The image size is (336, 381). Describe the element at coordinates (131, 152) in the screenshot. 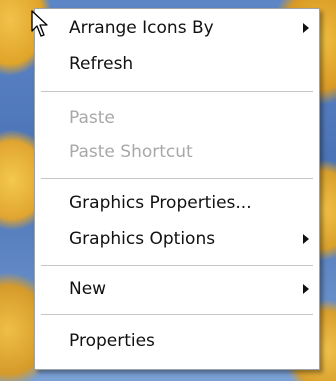

I see `menu-item-label: Paste Shortcut` at that location.